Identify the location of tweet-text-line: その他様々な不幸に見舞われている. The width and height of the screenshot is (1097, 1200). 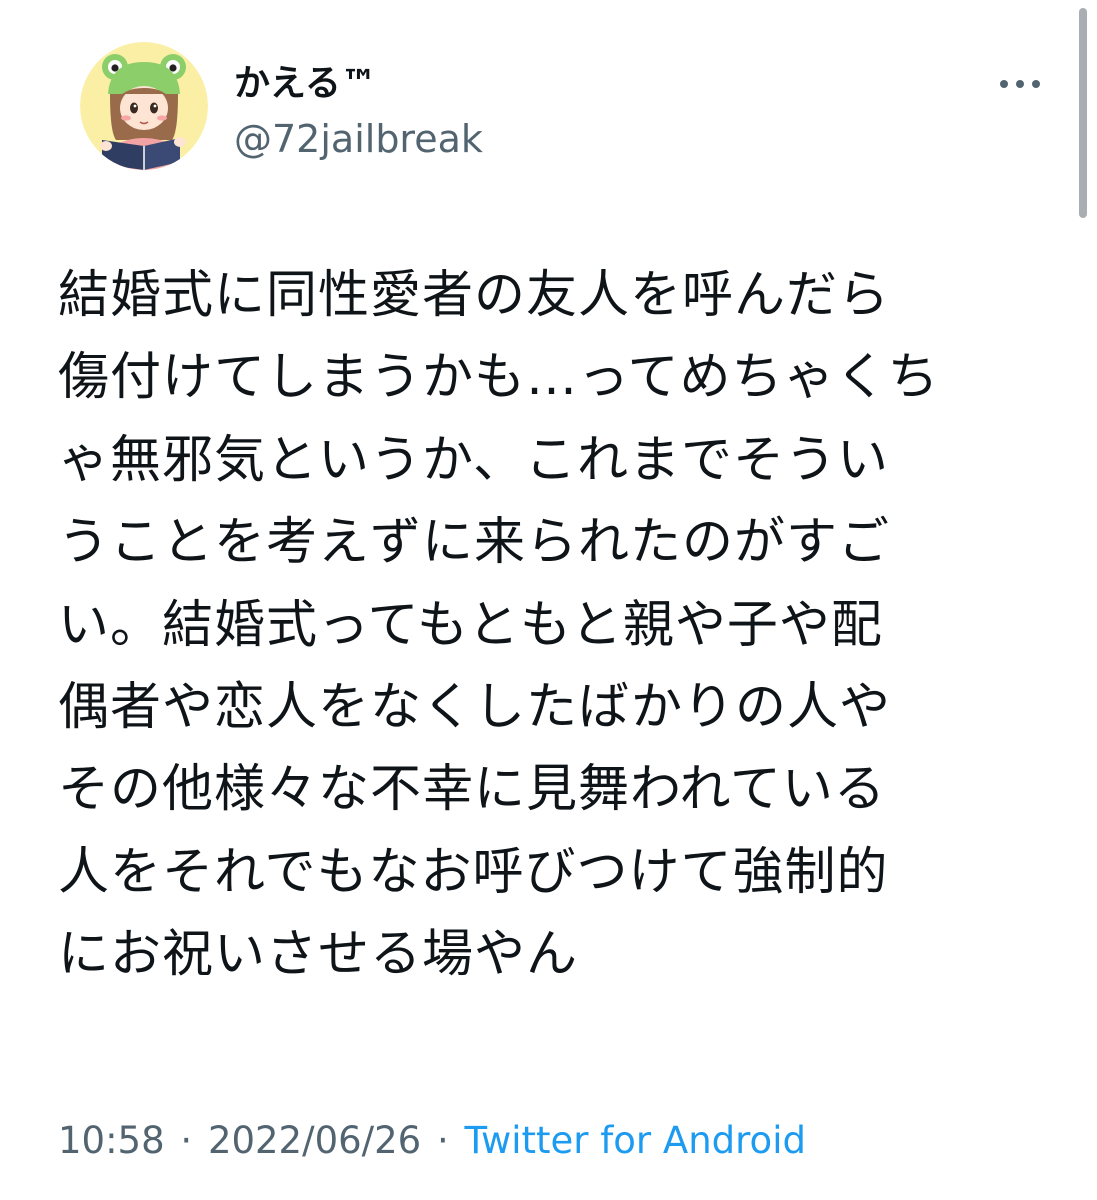
(472, 790).